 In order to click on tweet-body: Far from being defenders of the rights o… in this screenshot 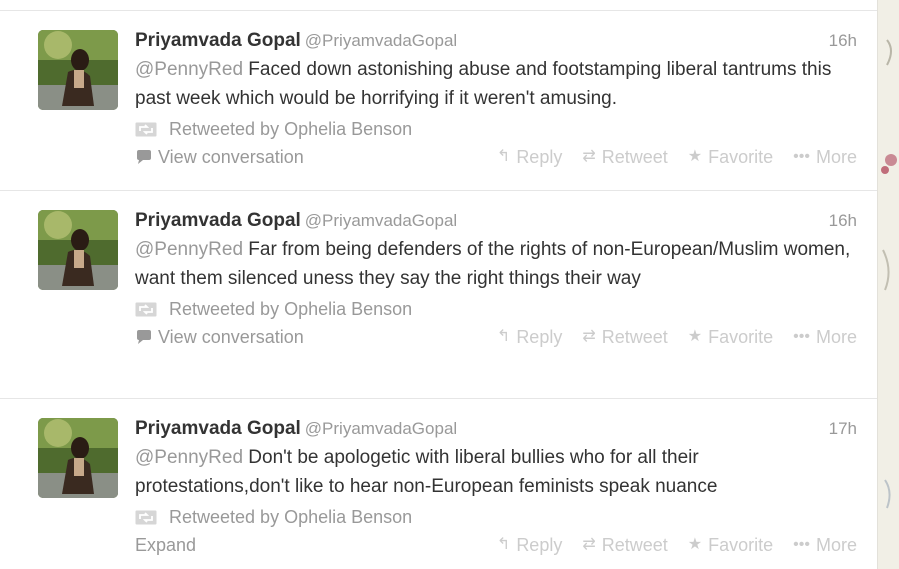, I will do `click(493, 264)`.